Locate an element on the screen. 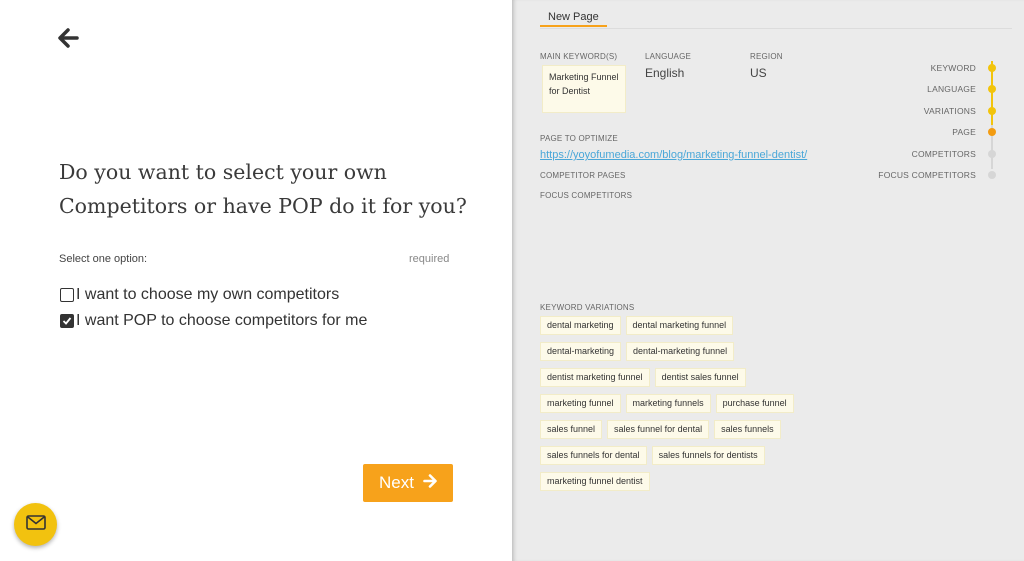 This screenshot has height=561, width=1024. language-label: LANGUAGE is located at coordinates (668, 56).